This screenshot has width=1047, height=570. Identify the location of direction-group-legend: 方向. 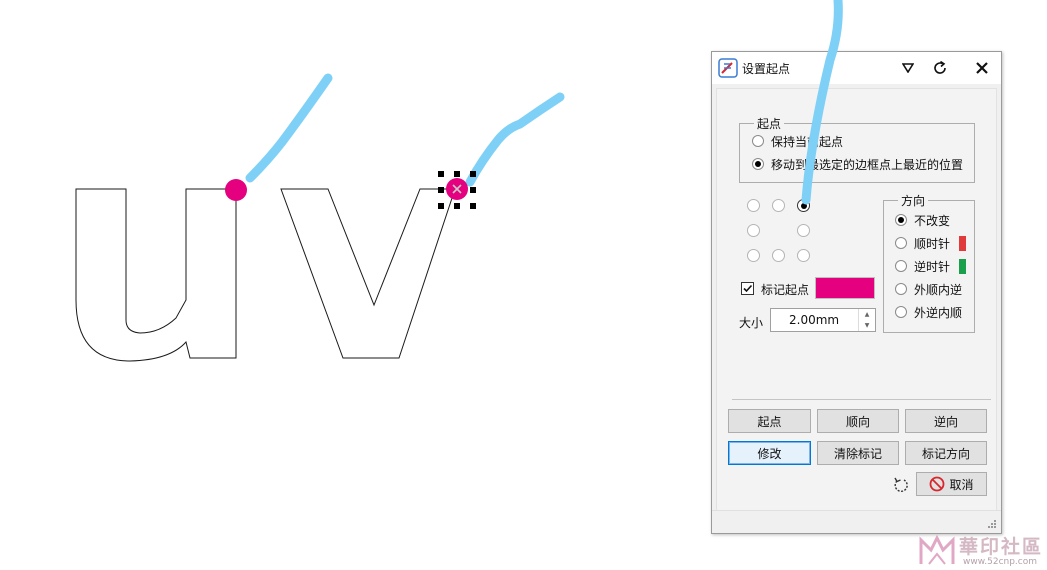
(913, 201).